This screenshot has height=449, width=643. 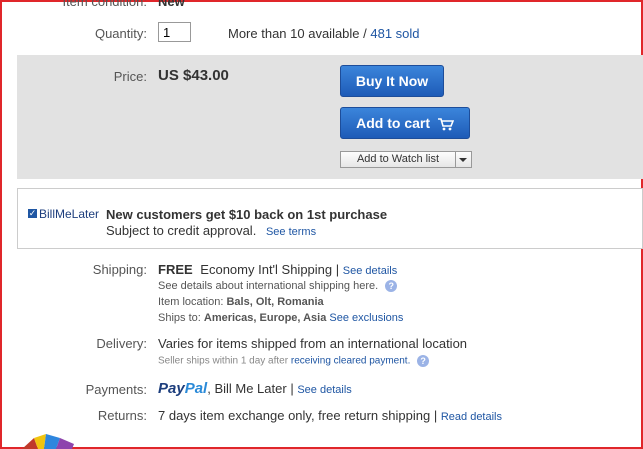 What do you see at coordinates (471, 417) in the screenshot?
I see `read-details-link: Read details` at bounding box center [471, 417].